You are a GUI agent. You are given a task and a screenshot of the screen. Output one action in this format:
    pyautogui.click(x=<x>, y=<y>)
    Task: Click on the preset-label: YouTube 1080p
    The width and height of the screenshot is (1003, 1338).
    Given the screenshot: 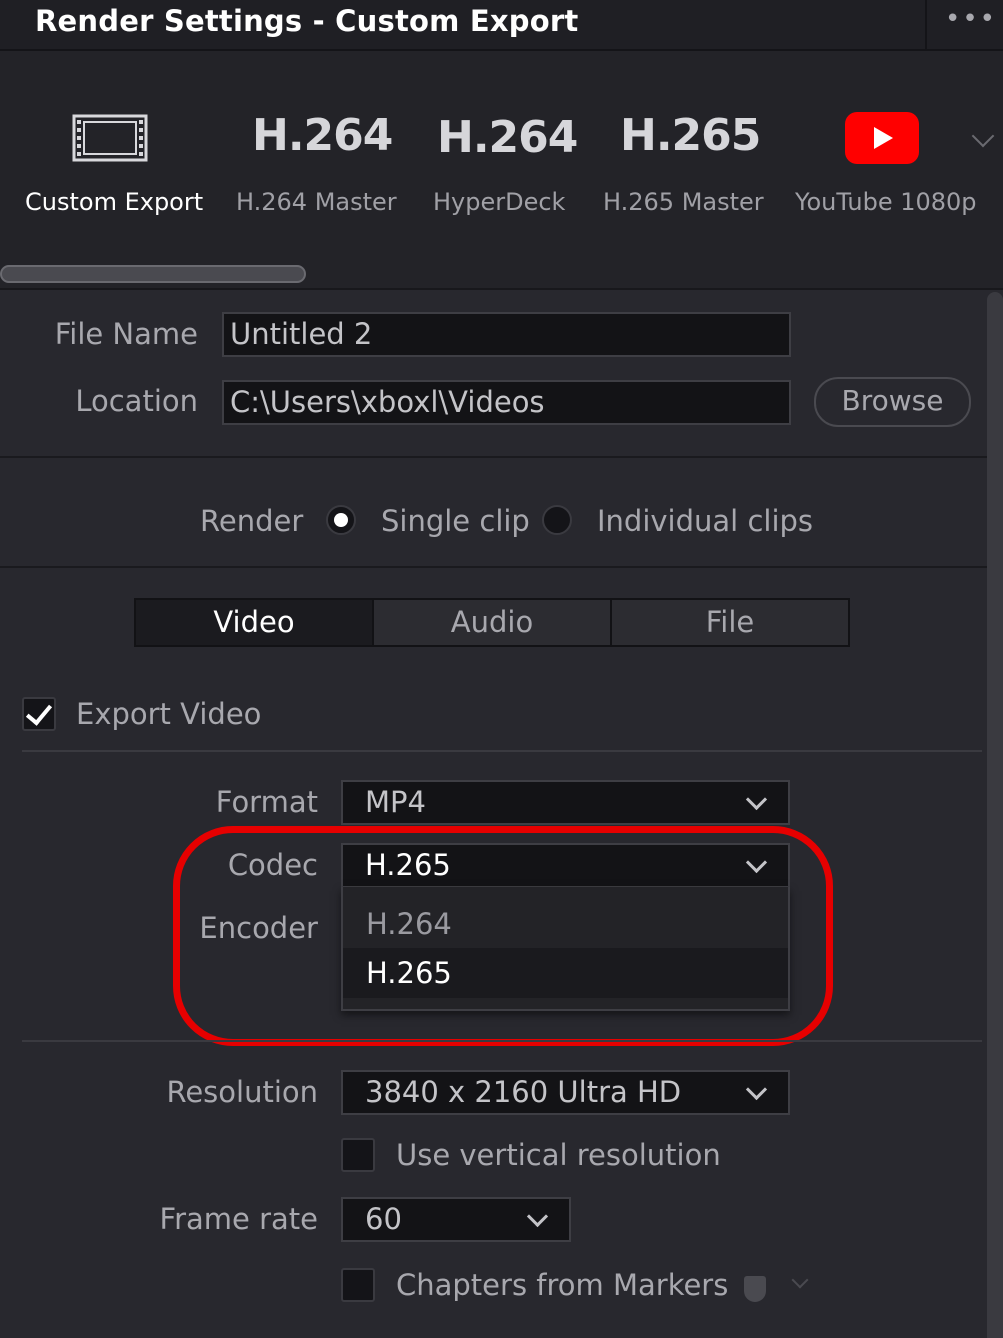 What is the action you would take?
    pyautogui.click(x=886, y=202)
    